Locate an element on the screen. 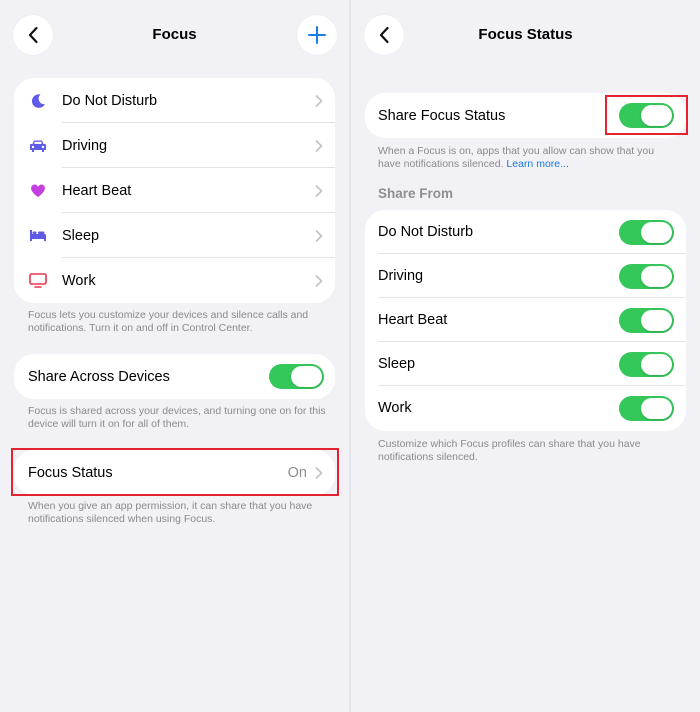 The height and width of the screenshot is (712, 700). share-across-devices-toggle is located at coordinates (296, 376).